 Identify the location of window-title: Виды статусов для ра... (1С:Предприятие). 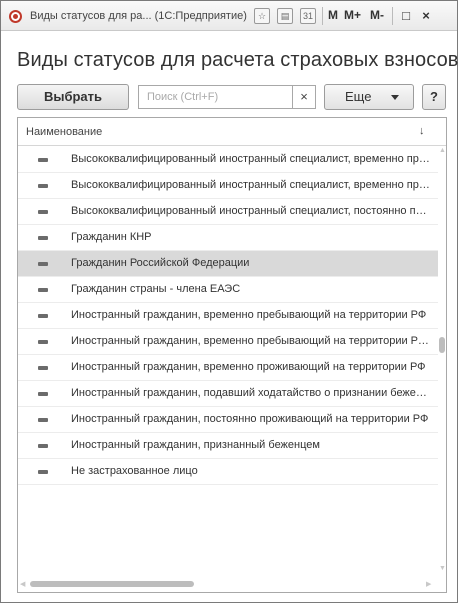
(138, 16).